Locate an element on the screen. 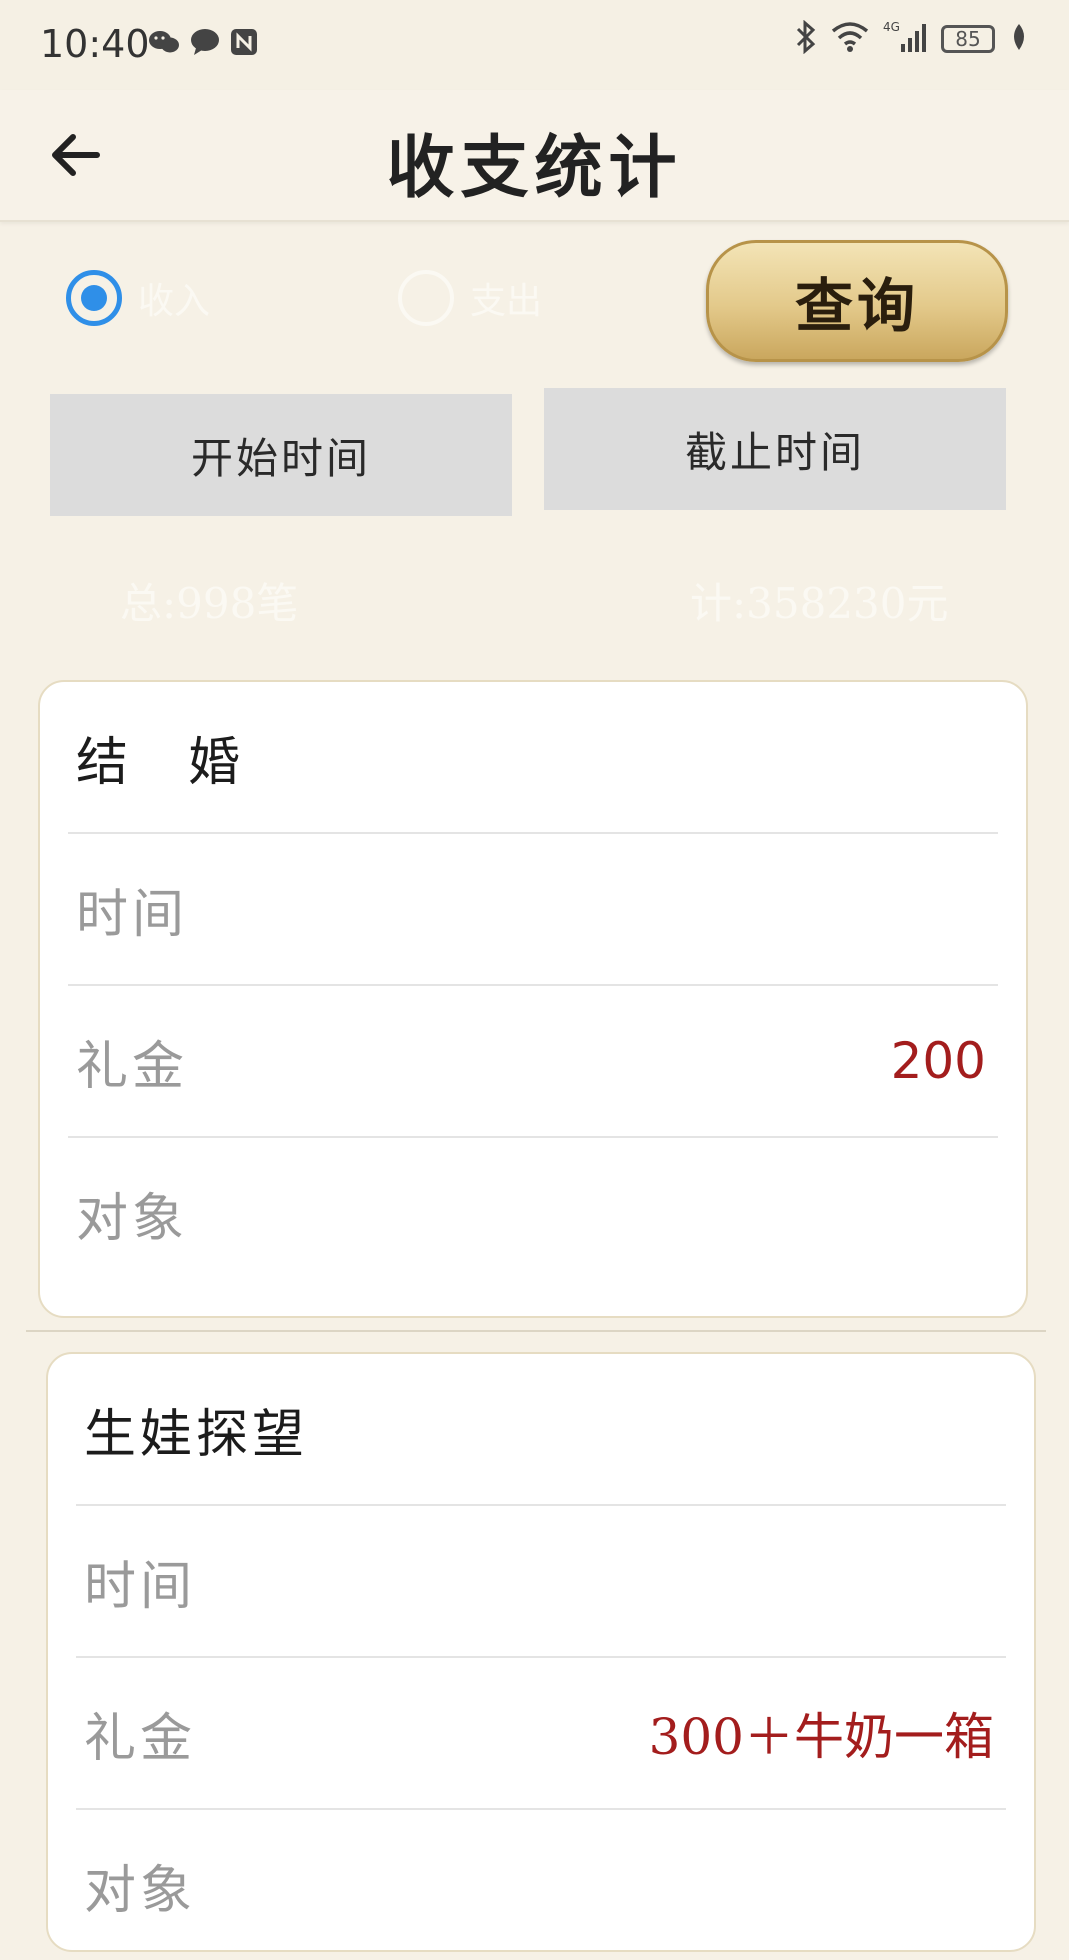 Image resolution: width=1069 pixels, height=1960 pixels. record-title-row: 生娃探望 is located at coordinates (541, 1430).